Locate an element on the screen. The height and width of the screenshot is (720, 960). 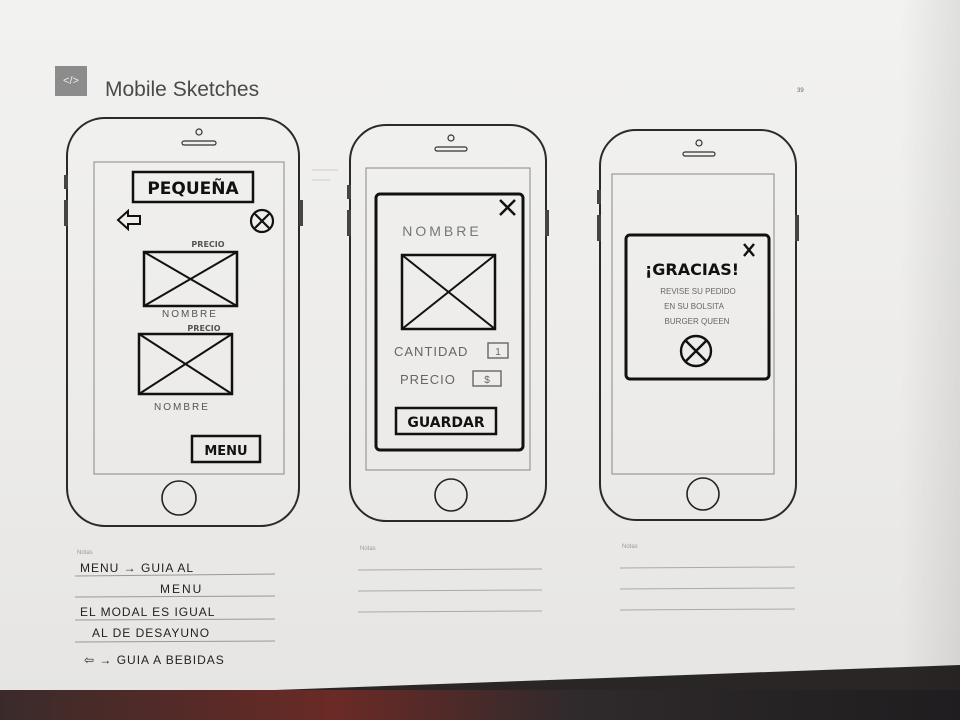
back-arrow-icon is located at coordinates (128, 220).